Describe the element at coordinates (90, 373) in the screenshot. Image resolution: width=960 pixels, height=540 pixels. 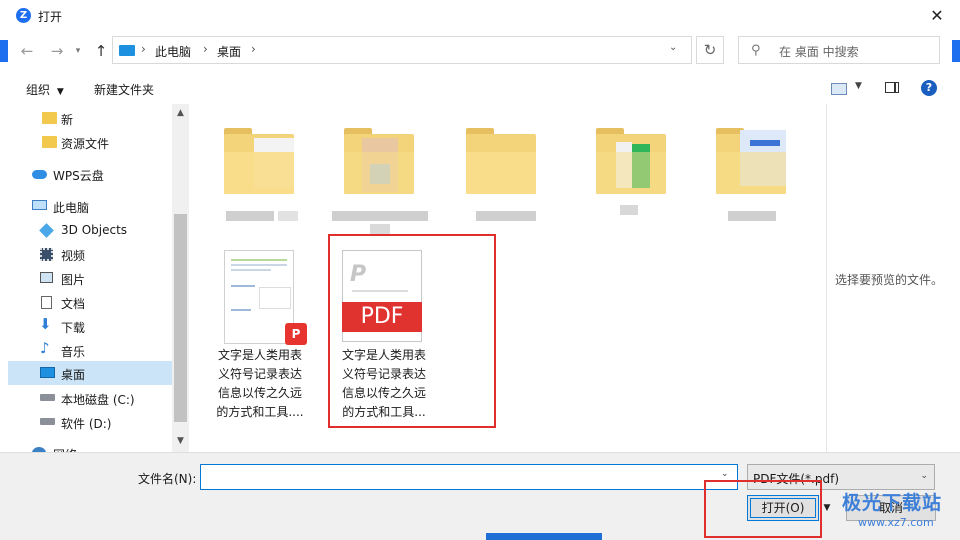
I see `nav-item-desktop: 桌面` at that location.